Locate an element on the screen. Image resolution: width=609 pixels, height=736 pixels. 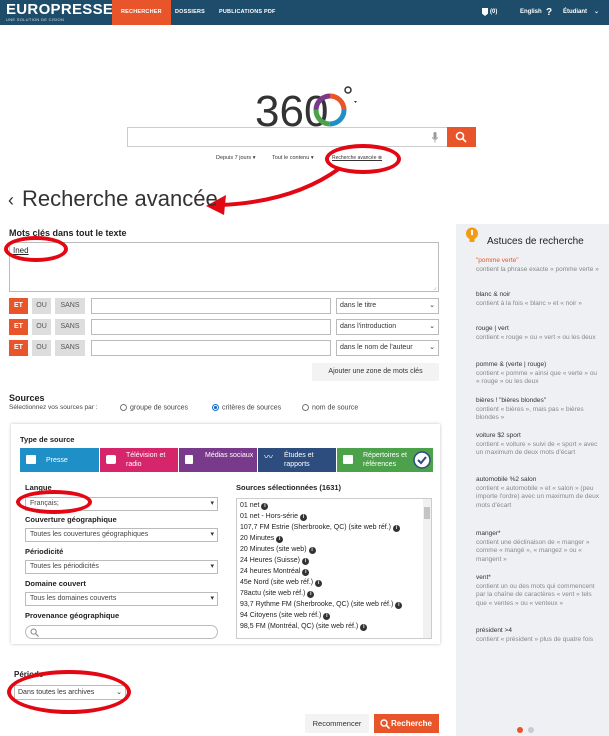
check-circle-icon is located at coordinates (422, 460).